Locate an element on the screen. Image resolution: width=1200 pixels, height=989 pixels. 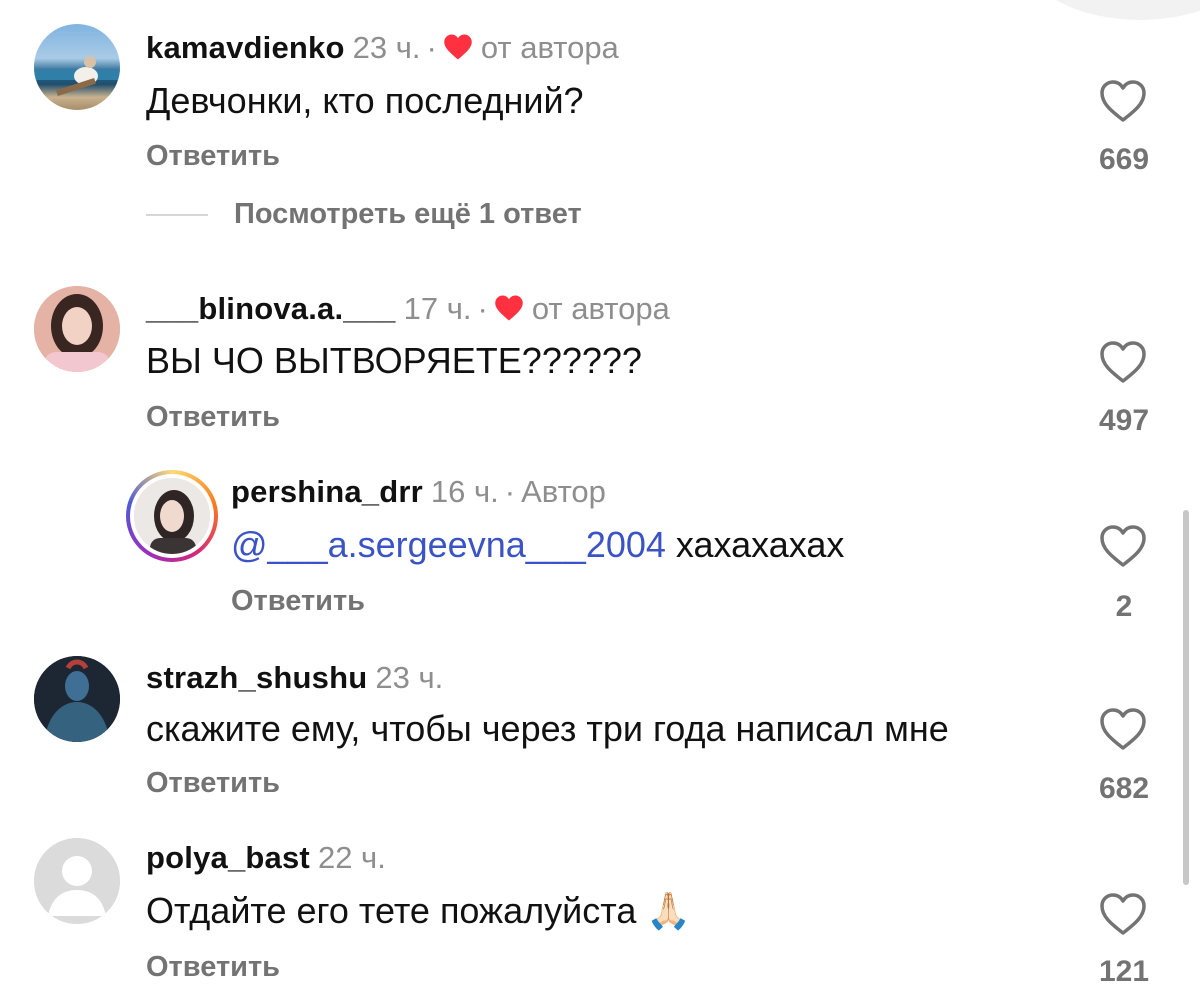
comment-body: Отдайте его тете пожалуйста is located at coordinates (391, 910).